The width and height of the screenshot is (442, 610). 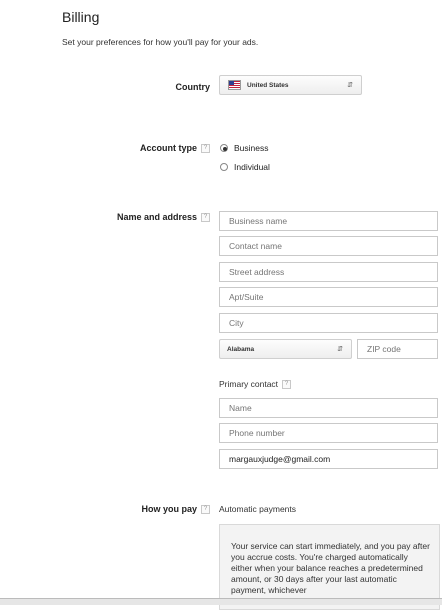 I want to click on business-name-input, so click(x=328, y=221).